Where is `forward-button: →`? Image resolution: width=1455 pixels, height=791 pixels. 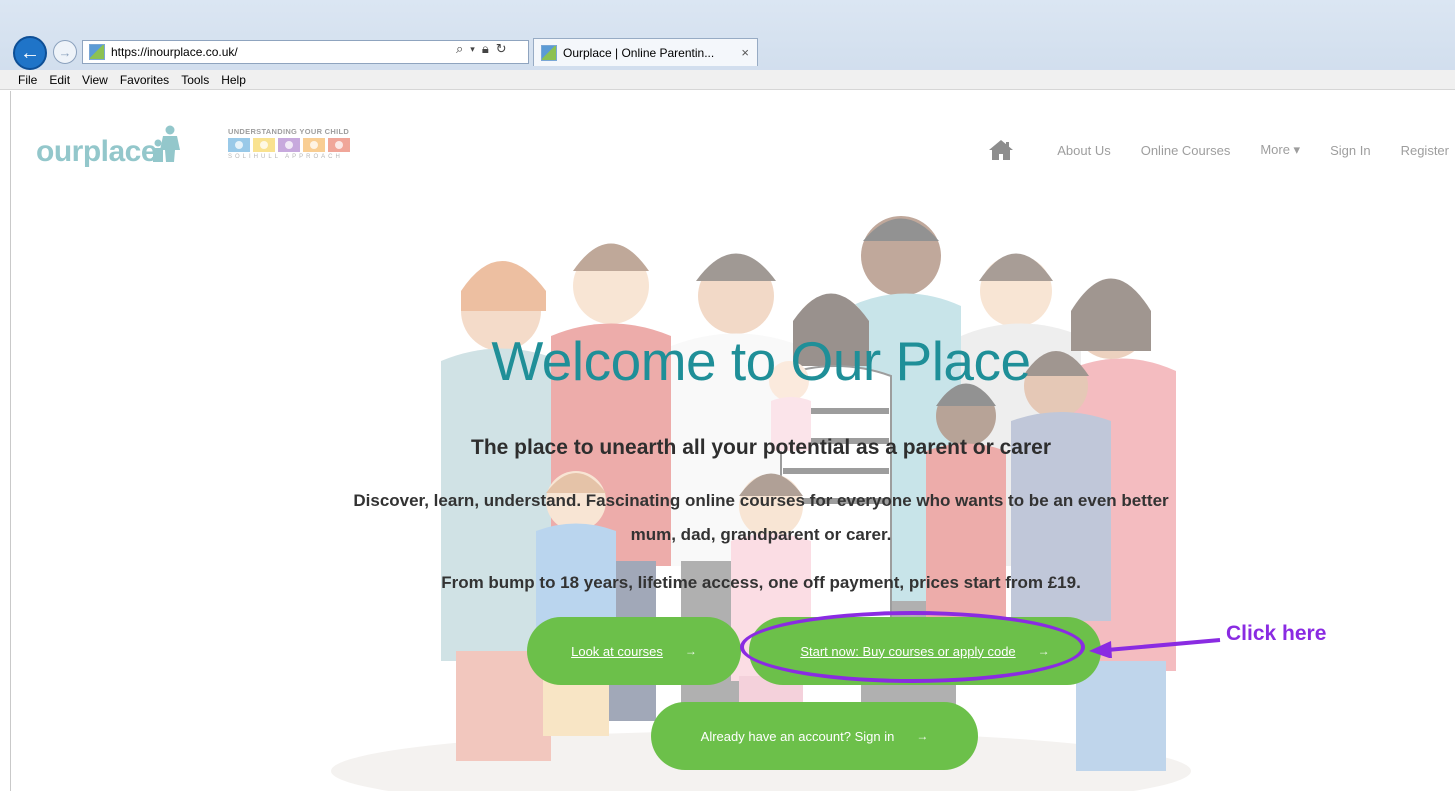 forward-button: → is located at coordinates (65, 52).